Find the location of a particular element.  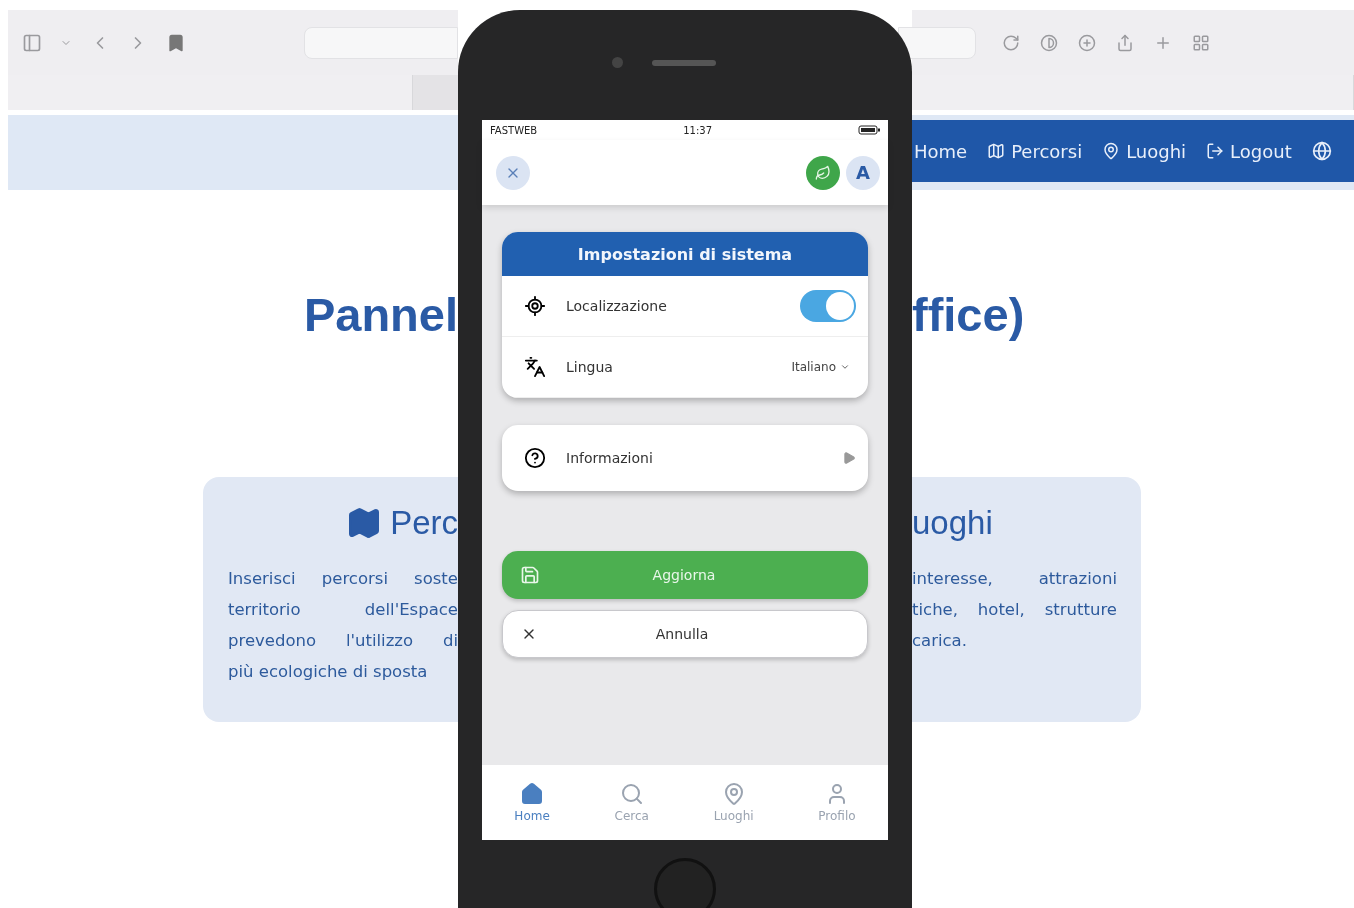

camera-dot is located at coordinates (617, 62).